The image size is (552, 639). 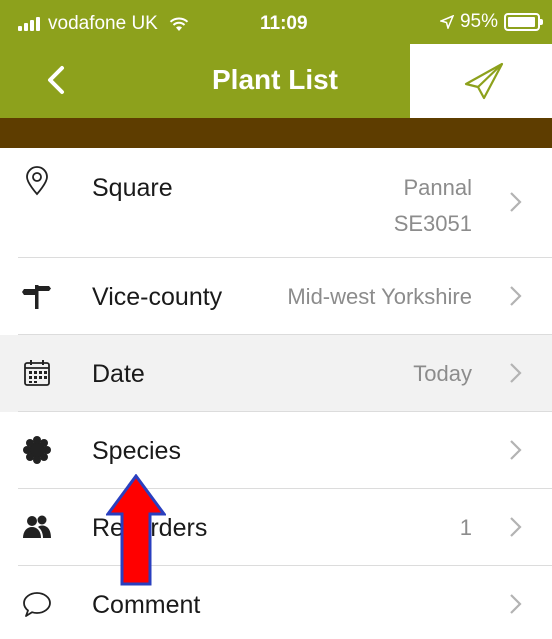 I want to click on back-button, so click(x=58, y=80).